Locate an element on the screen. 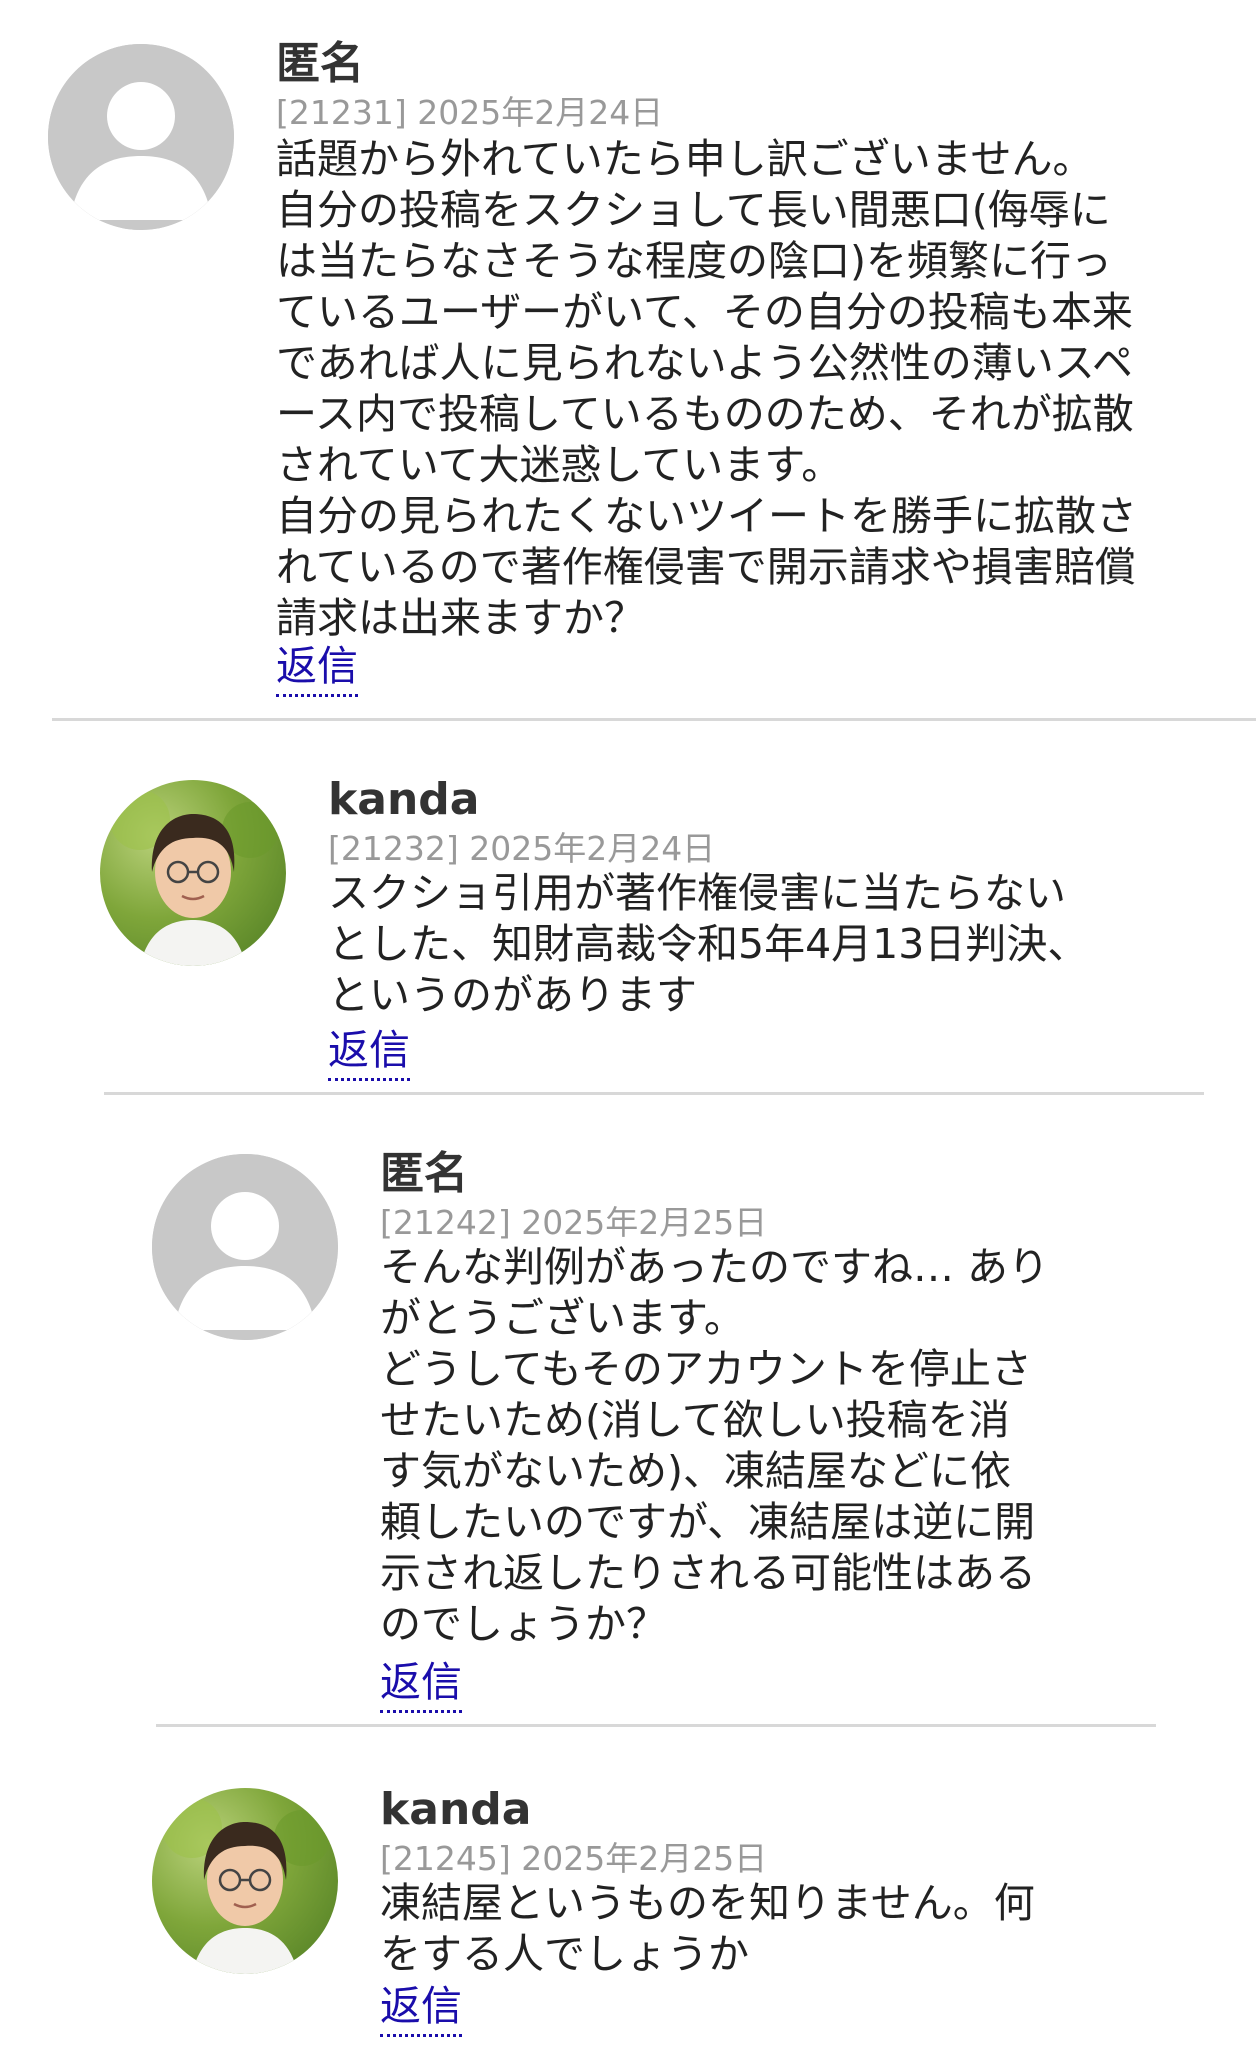  comment-body-line: は当たらなさそうな程度の陰口)を頻繁に行っ is located at coordinates (694, 261).